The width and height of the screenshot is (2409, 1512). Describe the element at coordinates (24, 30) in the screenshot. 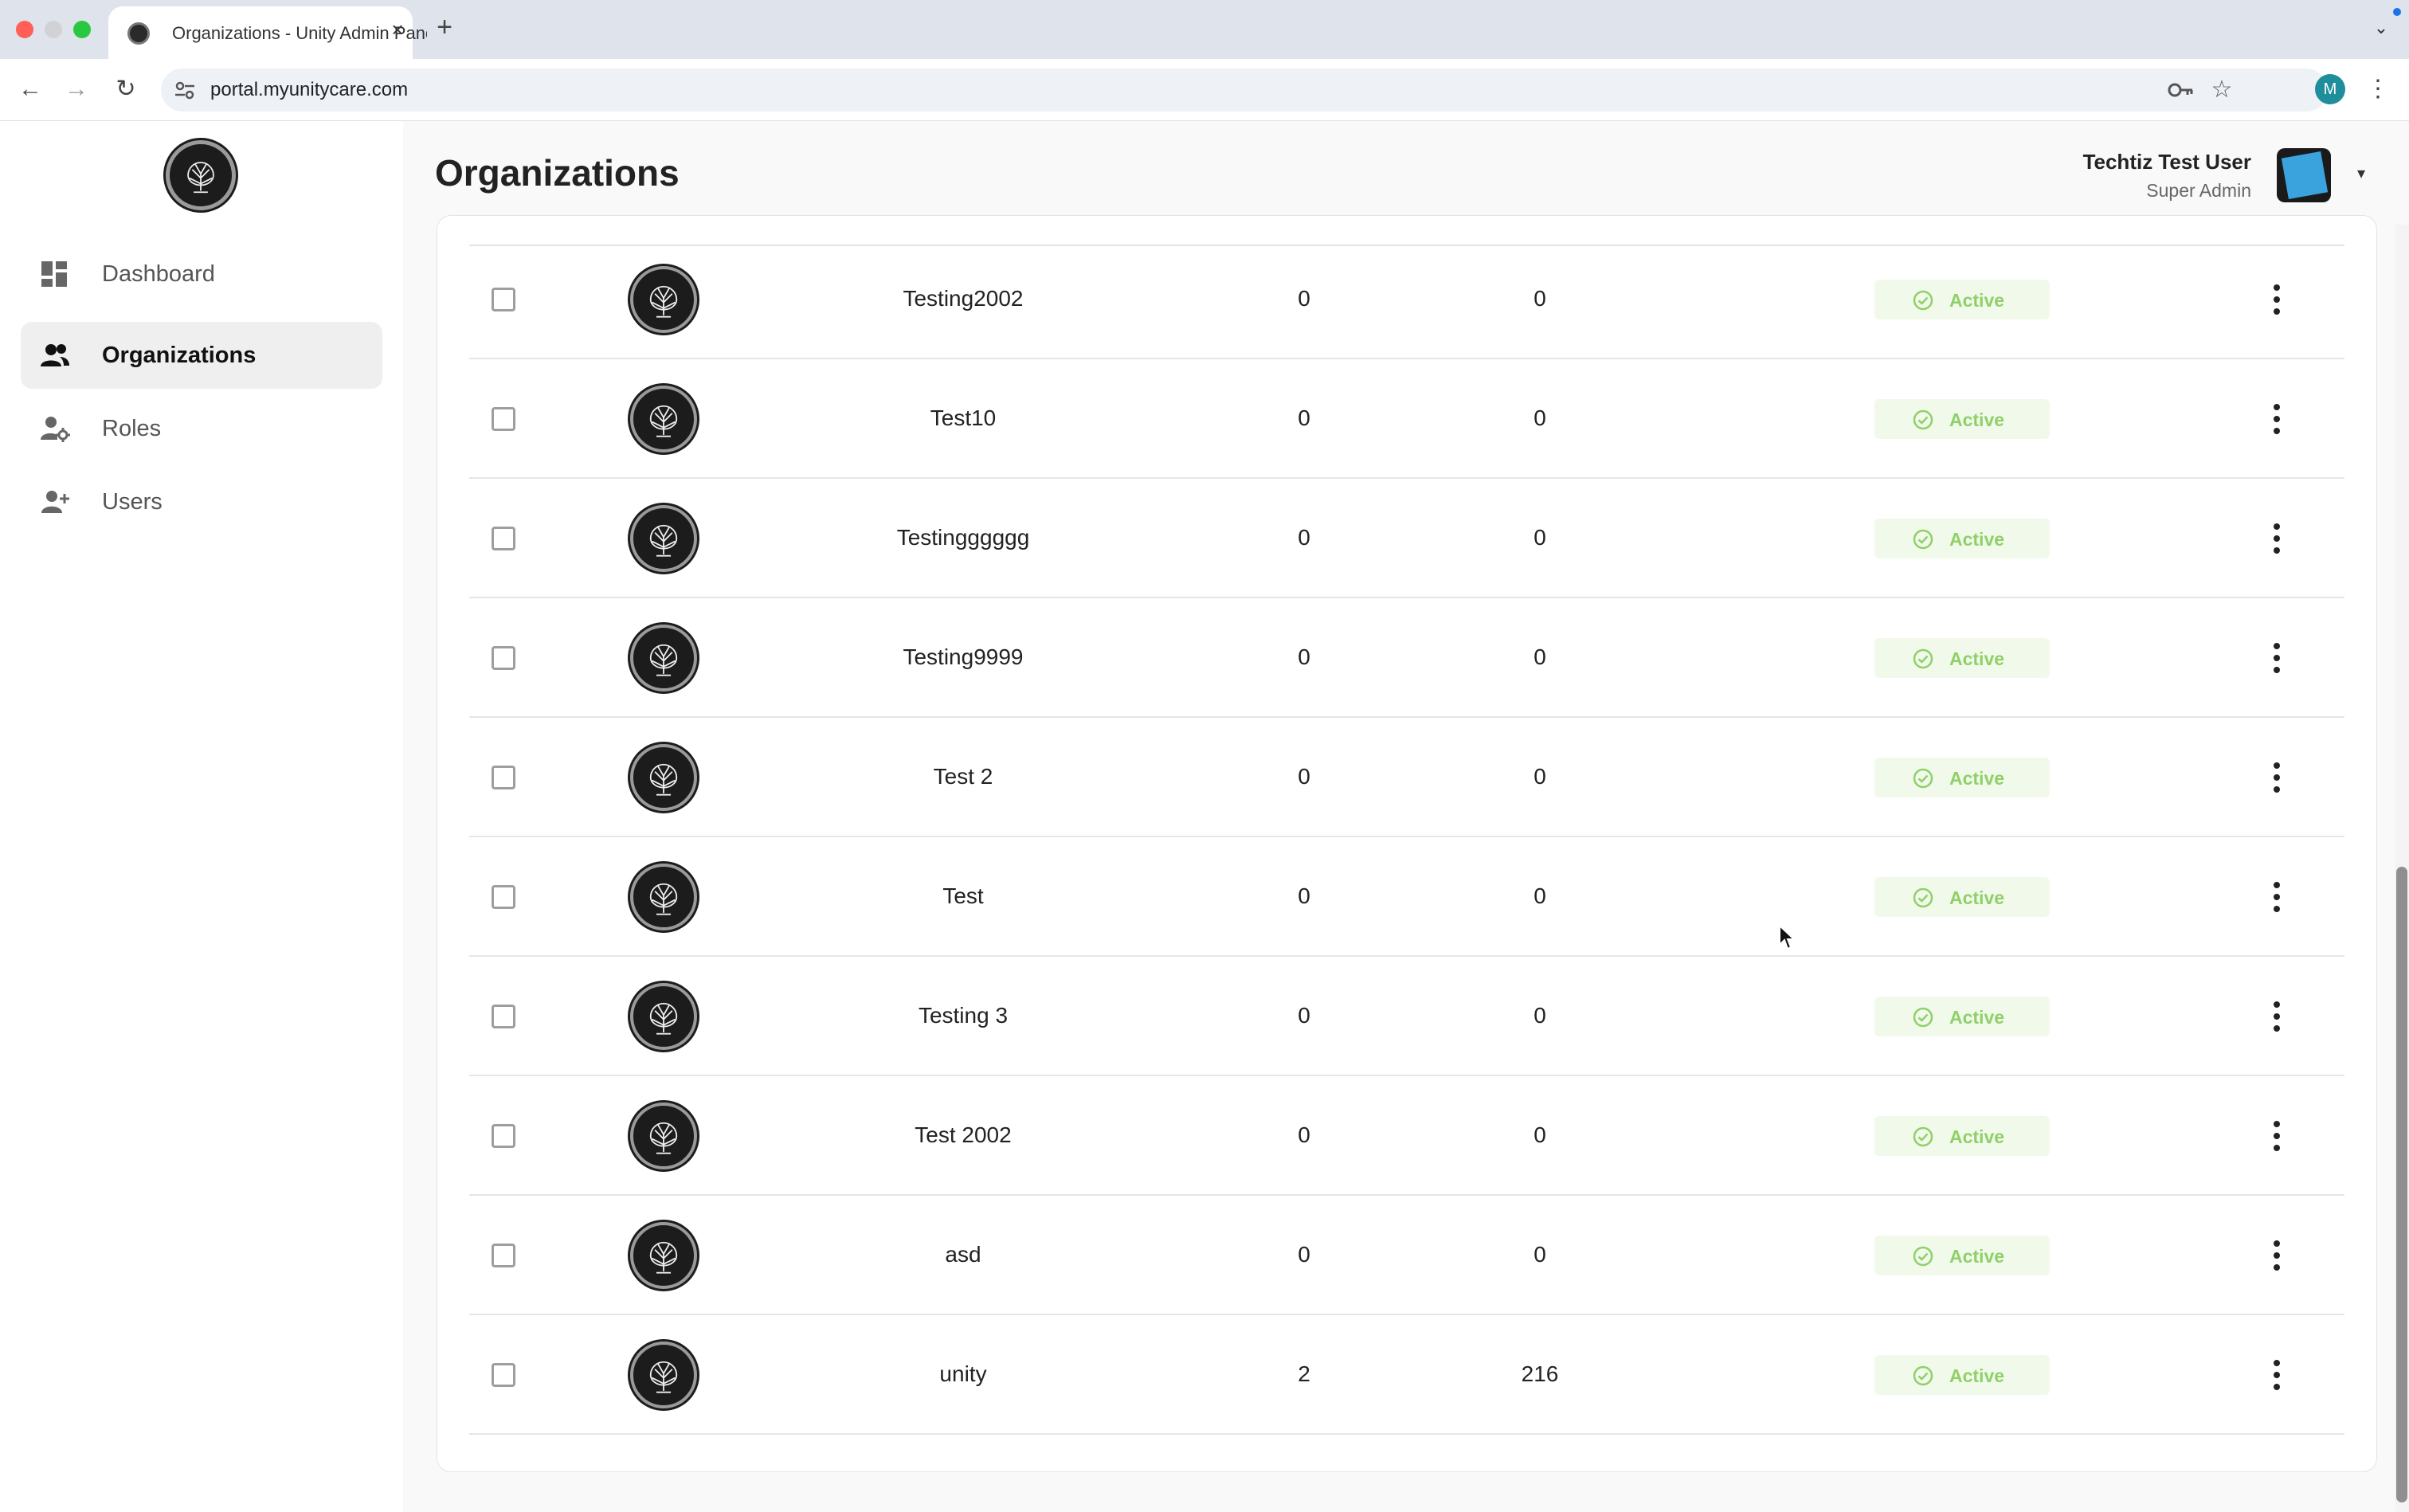

I see `close-window-button` at that location.